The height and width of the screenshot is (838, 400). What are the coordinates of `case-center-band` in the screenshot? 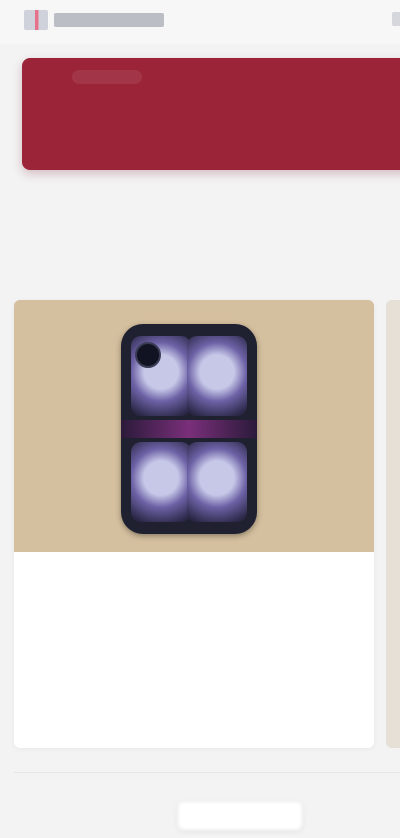 It's located at (189, 429).